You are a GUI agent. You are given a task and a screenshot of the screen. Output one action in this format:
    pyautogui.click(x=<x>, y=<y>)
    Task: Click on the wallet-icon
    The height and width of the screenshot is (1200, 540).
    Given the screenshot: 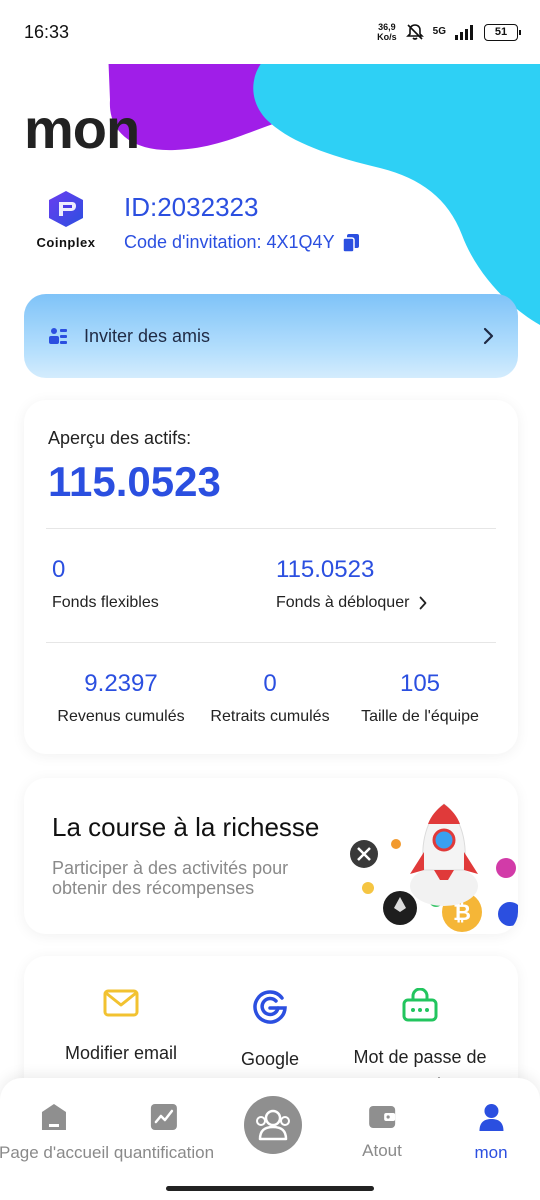 What is the action you would take?
    pyautogui.click(x=381, y=1117)
    